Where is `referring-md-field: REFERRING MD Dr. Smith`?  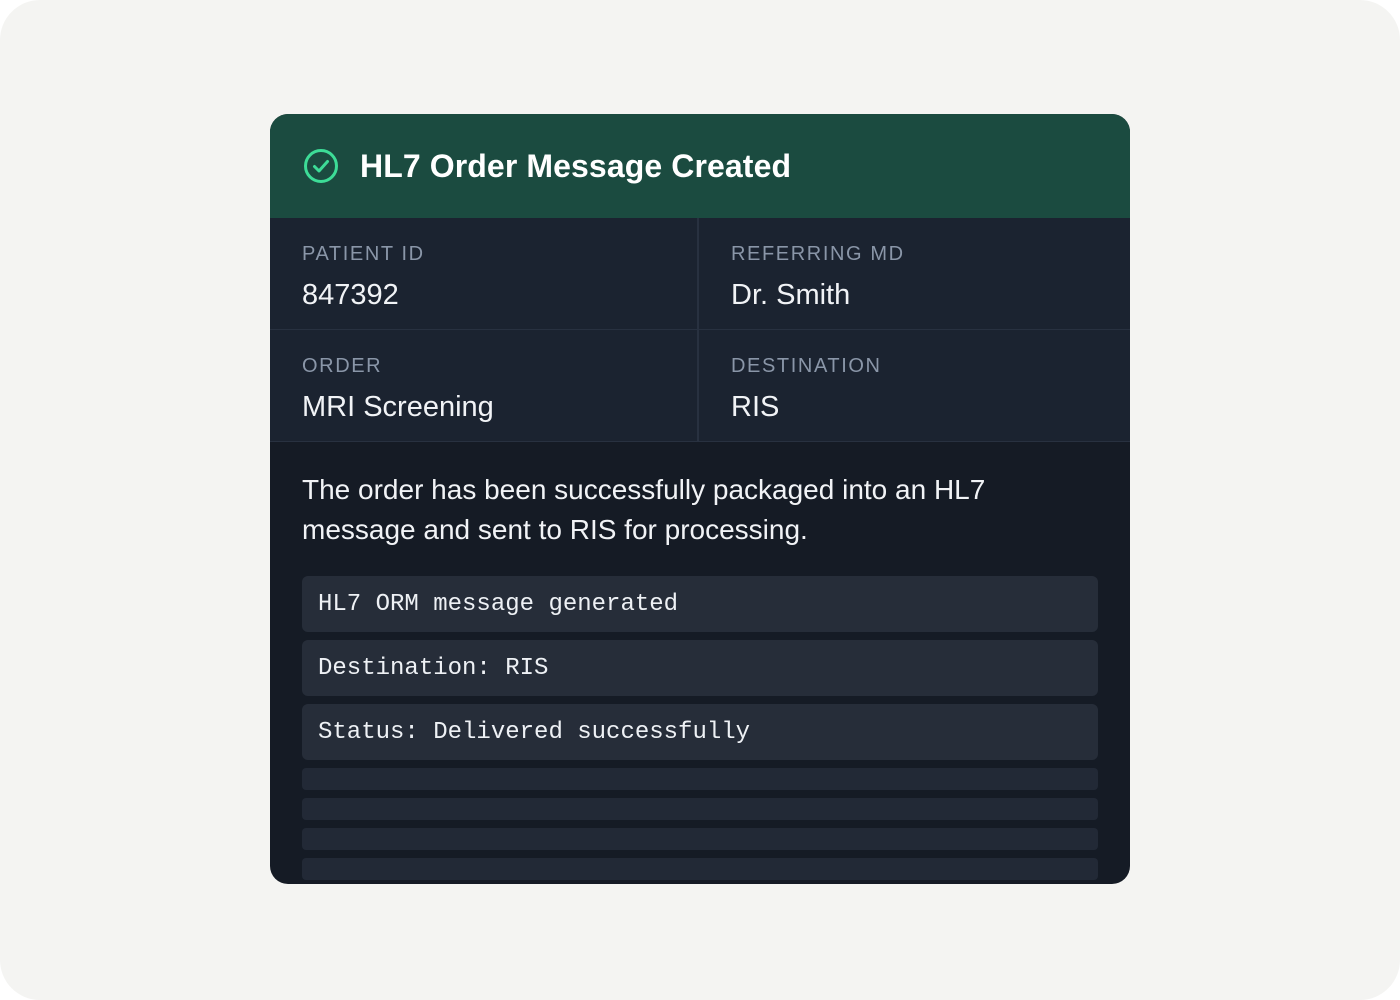 referring-md-field: REFERRING MD Dr. Smith is located at coordinates (914, 274).